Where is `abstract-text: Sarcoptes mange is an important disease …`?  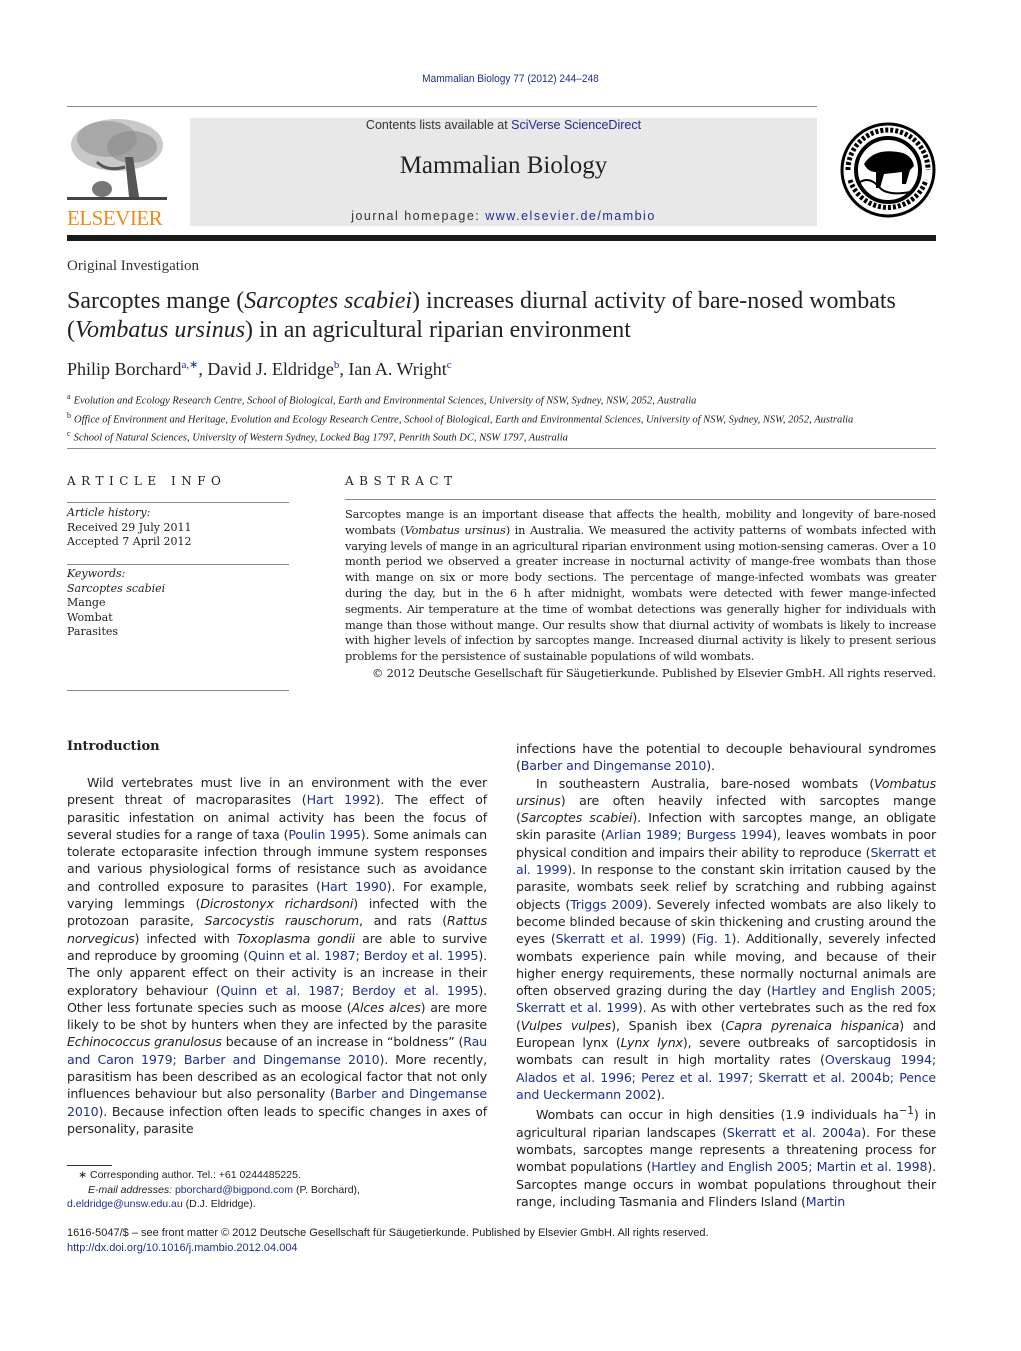 abstract-text: Sarcoptes mange is an important disease … is located at coordinates (640, 586).